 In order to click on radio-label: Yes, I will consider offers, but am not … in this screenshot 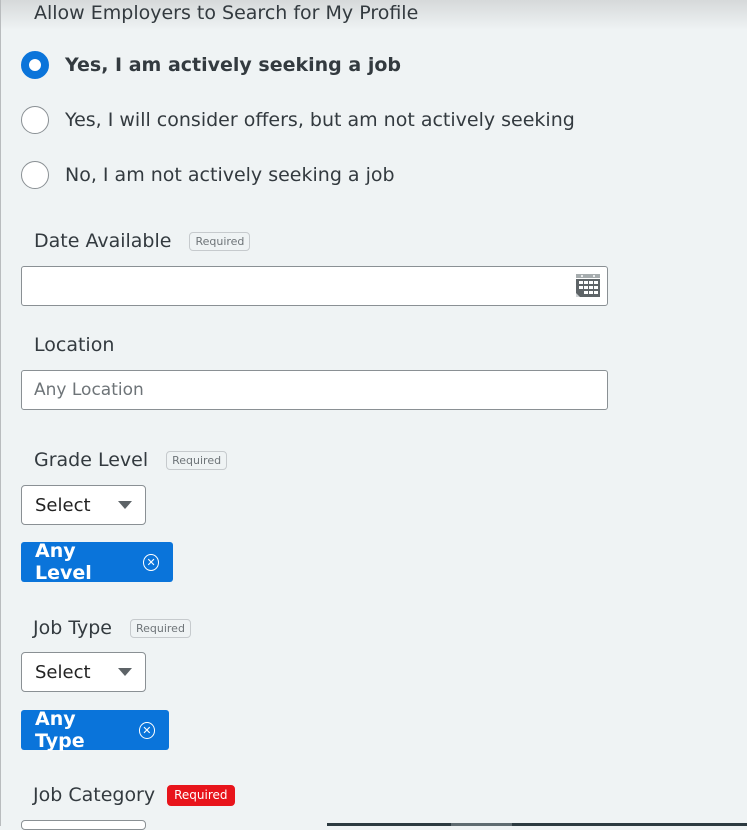, I will do `click(320, 120)`.